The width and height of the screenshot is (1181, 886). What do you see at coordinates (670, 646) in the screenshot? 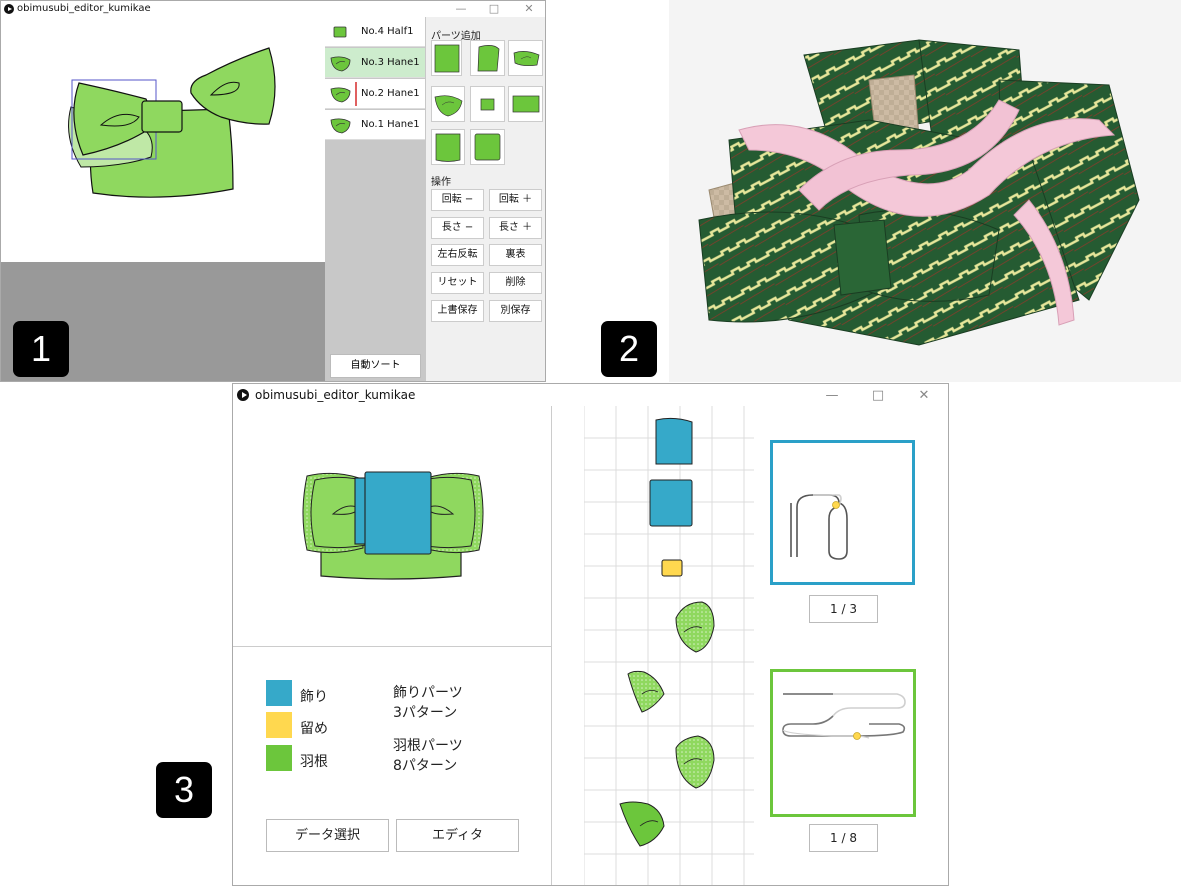
I see `parts-grid` at bounding box center [670, 646].